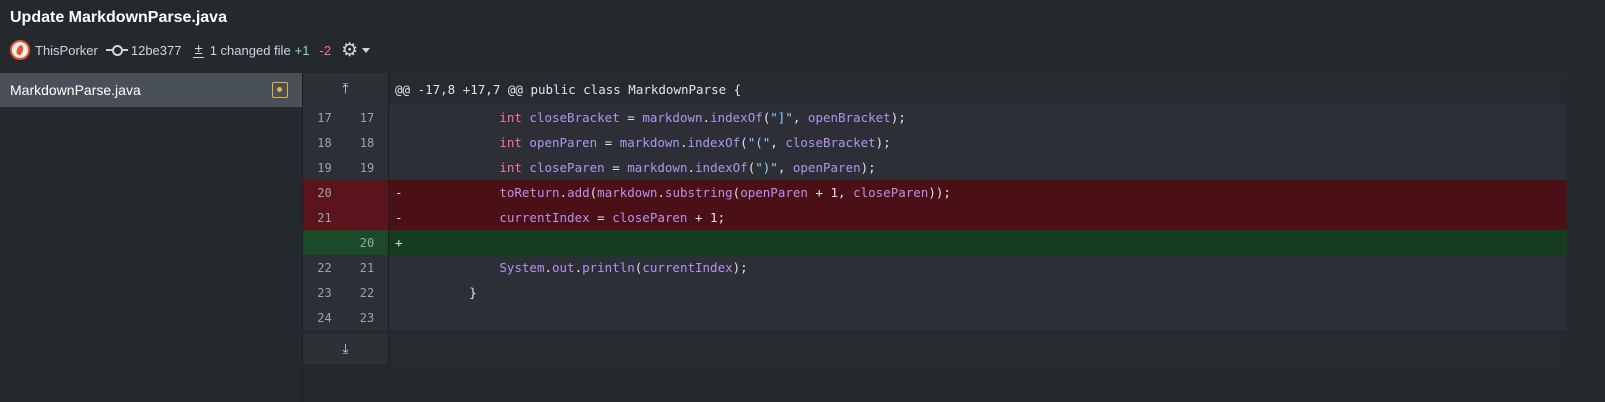 This screenshot has width=1605, height=402. Describe the element at coordinates (324, 292) in the screenshot. I see `old-line-number: 23` at that location.